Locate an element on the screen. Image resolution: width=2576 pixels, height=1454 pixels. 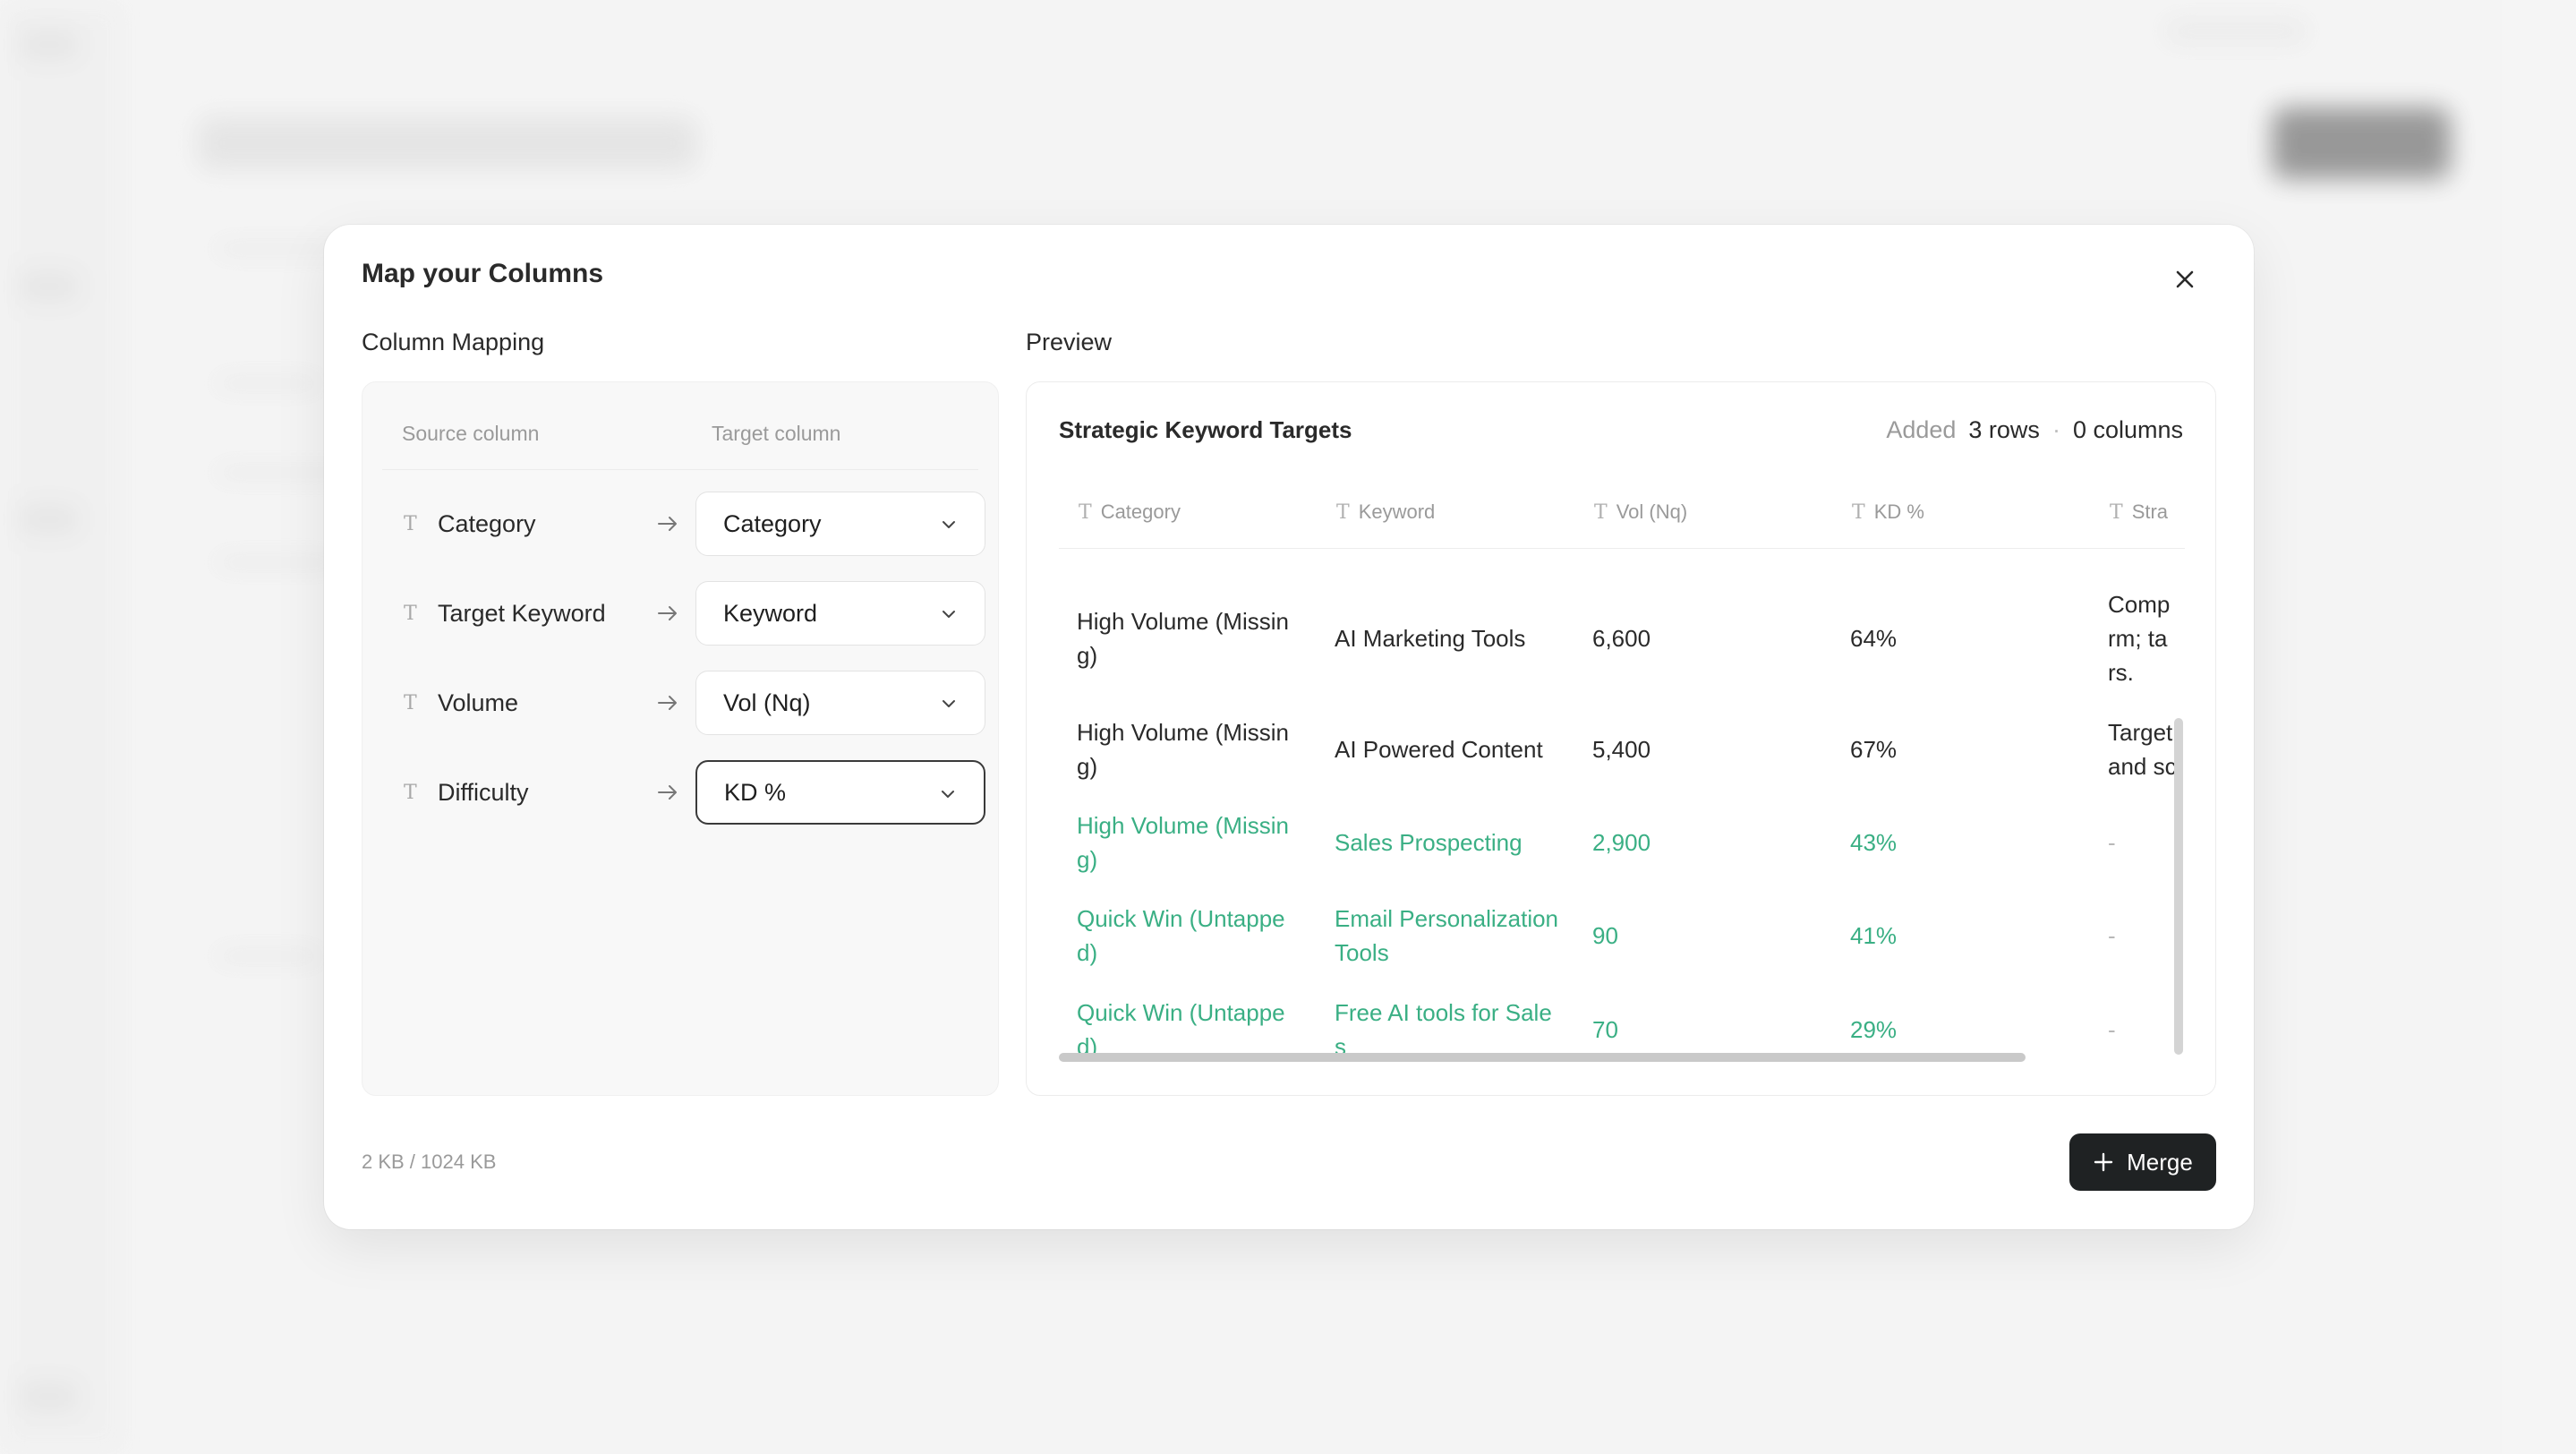
target-column-value: Category is located at coordinates (772, 523).